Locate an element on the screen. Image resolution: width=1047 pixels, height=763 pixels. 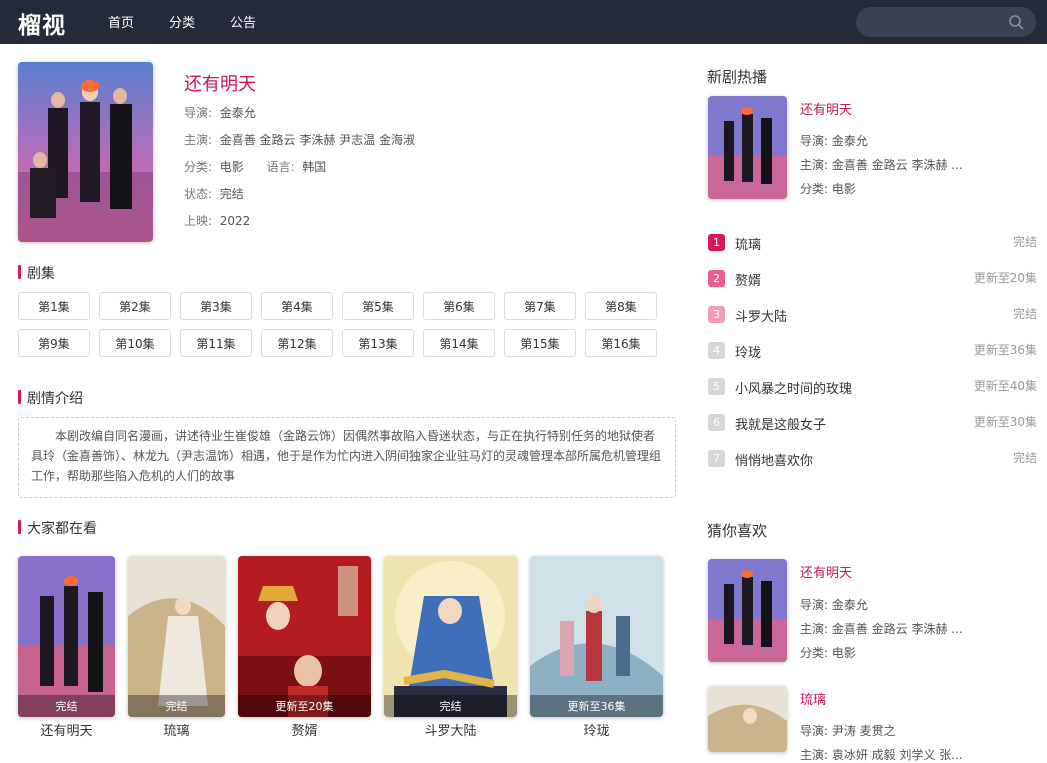
guess-title: 琉璃 is located at coordinates (813, 698).